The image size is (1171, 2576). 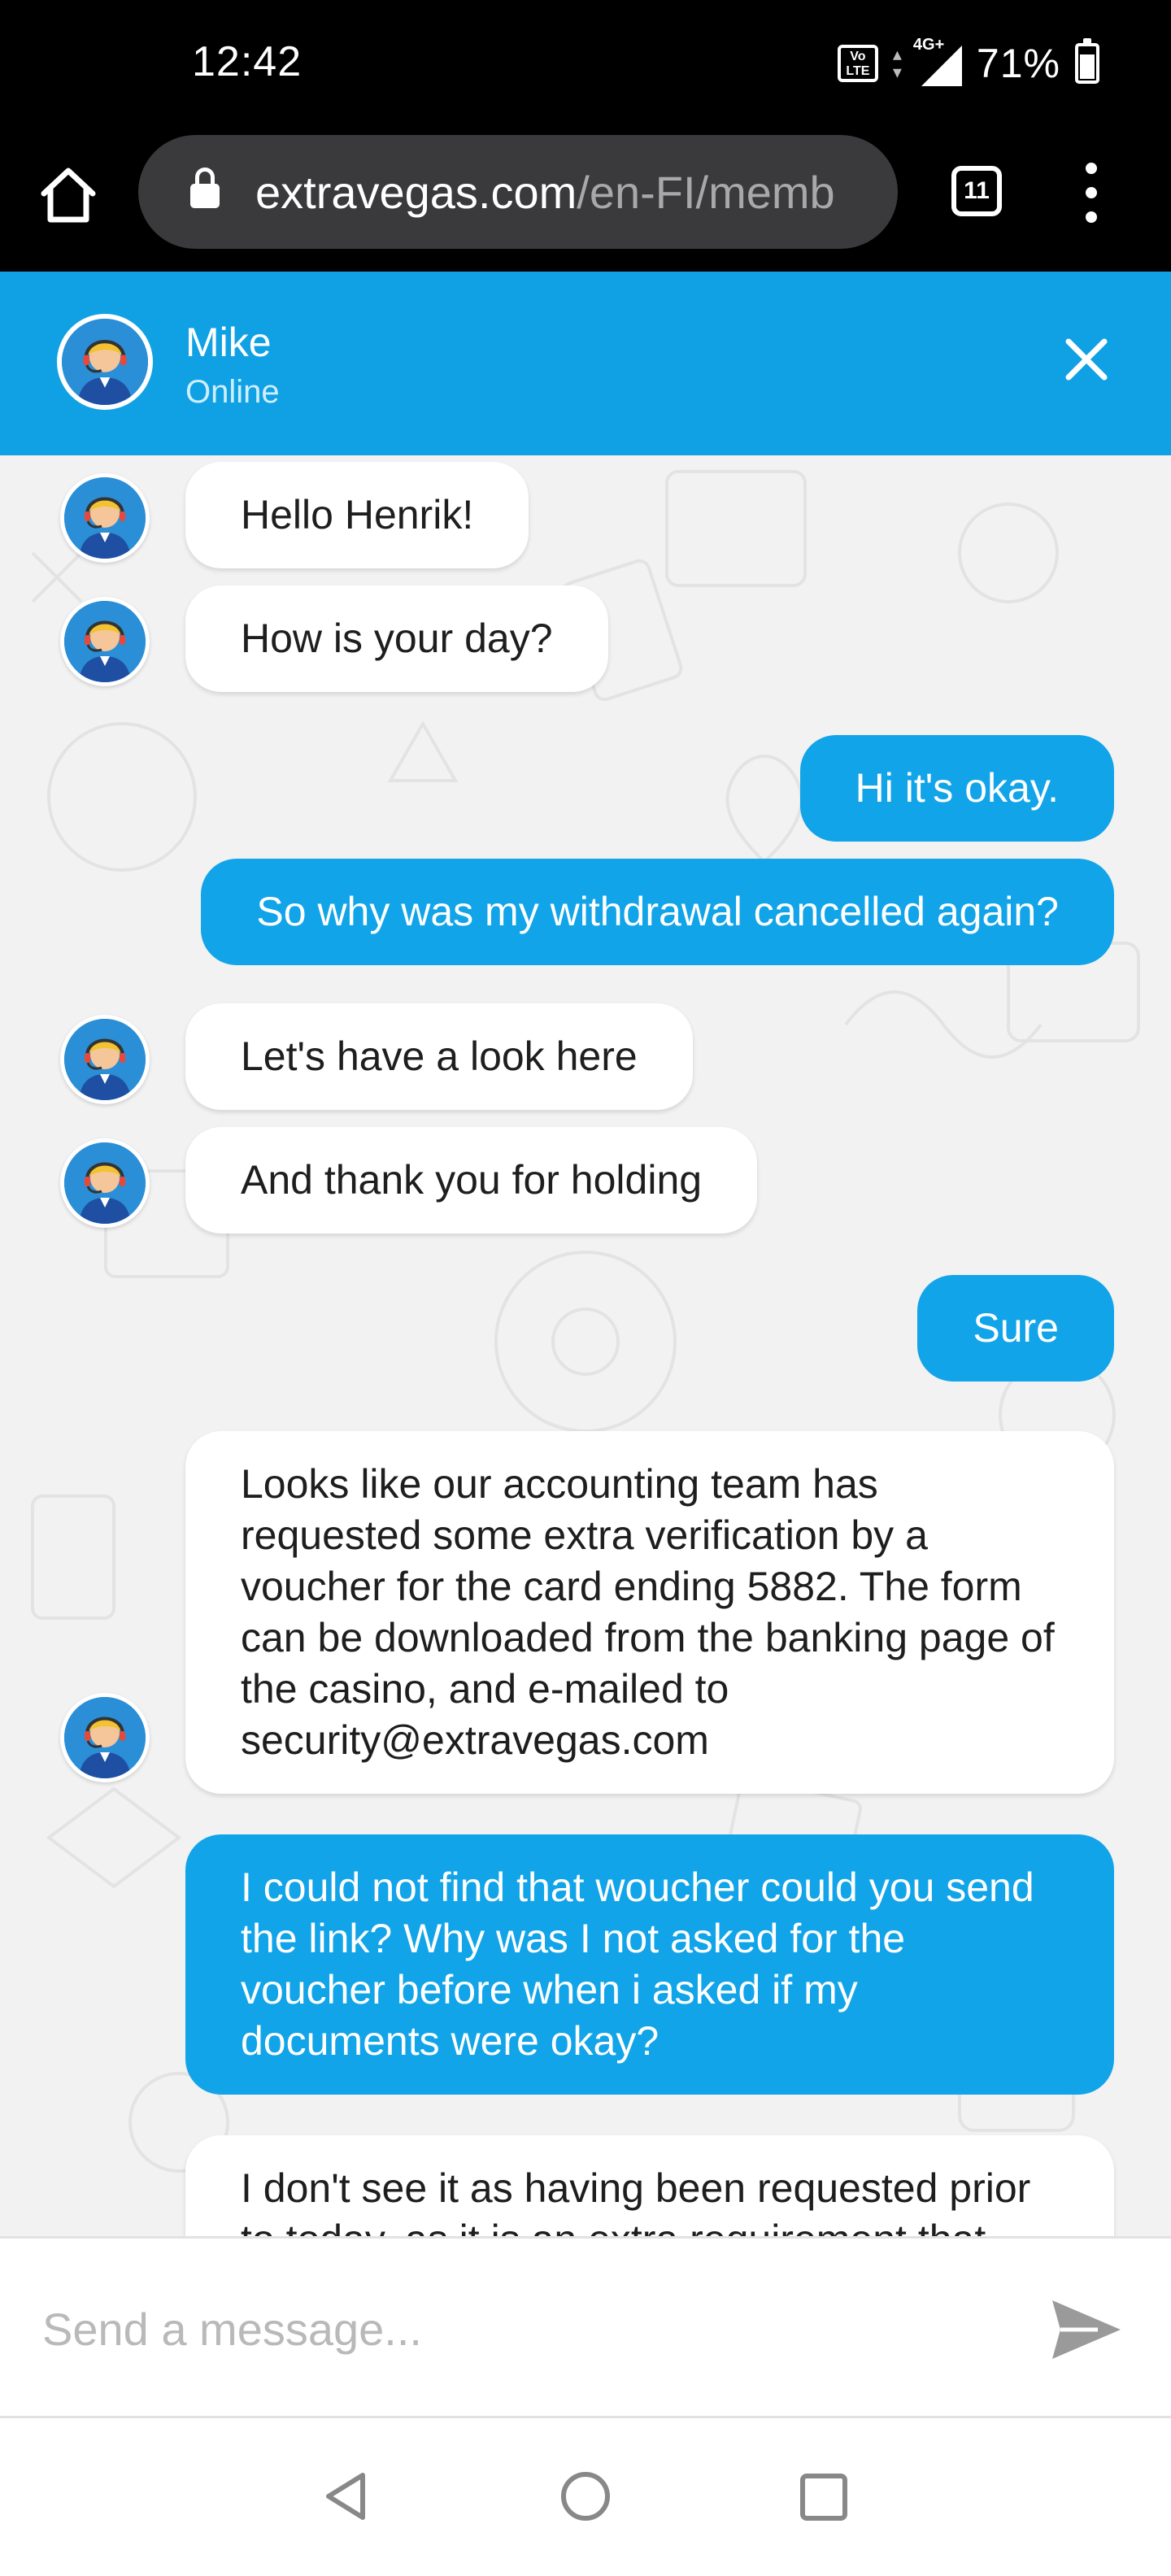 What do you see at coordinates (232, 392) in the screenshot?
I see `agent-status: Online` at bounding box center [232, 392].